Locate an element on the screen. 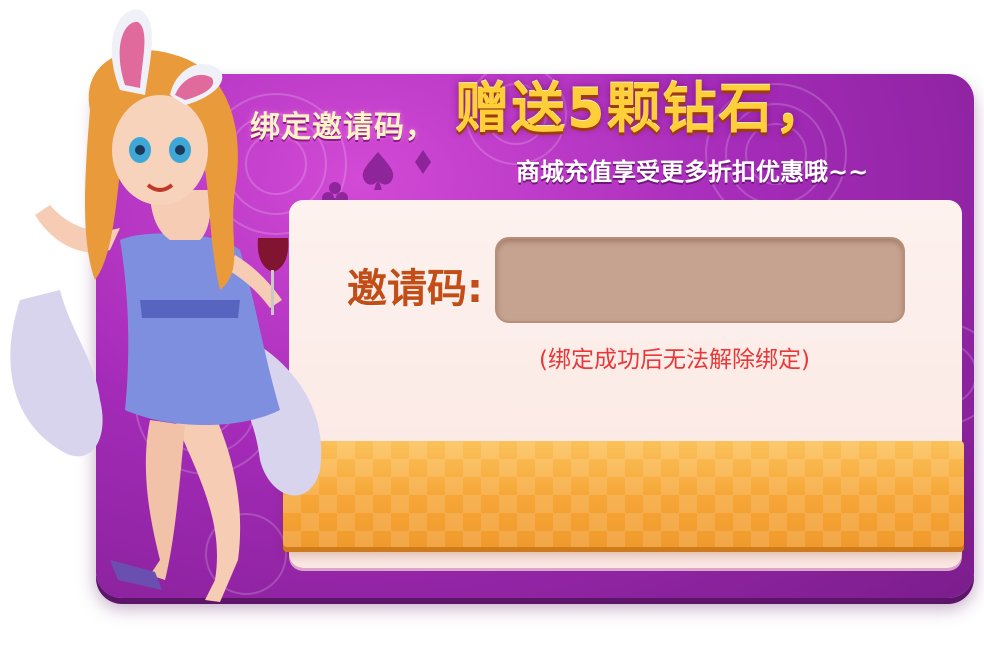  promo-subtitle: 商城充值享受更多折扣优惠哦~~ is located at coordinates (692, 172).